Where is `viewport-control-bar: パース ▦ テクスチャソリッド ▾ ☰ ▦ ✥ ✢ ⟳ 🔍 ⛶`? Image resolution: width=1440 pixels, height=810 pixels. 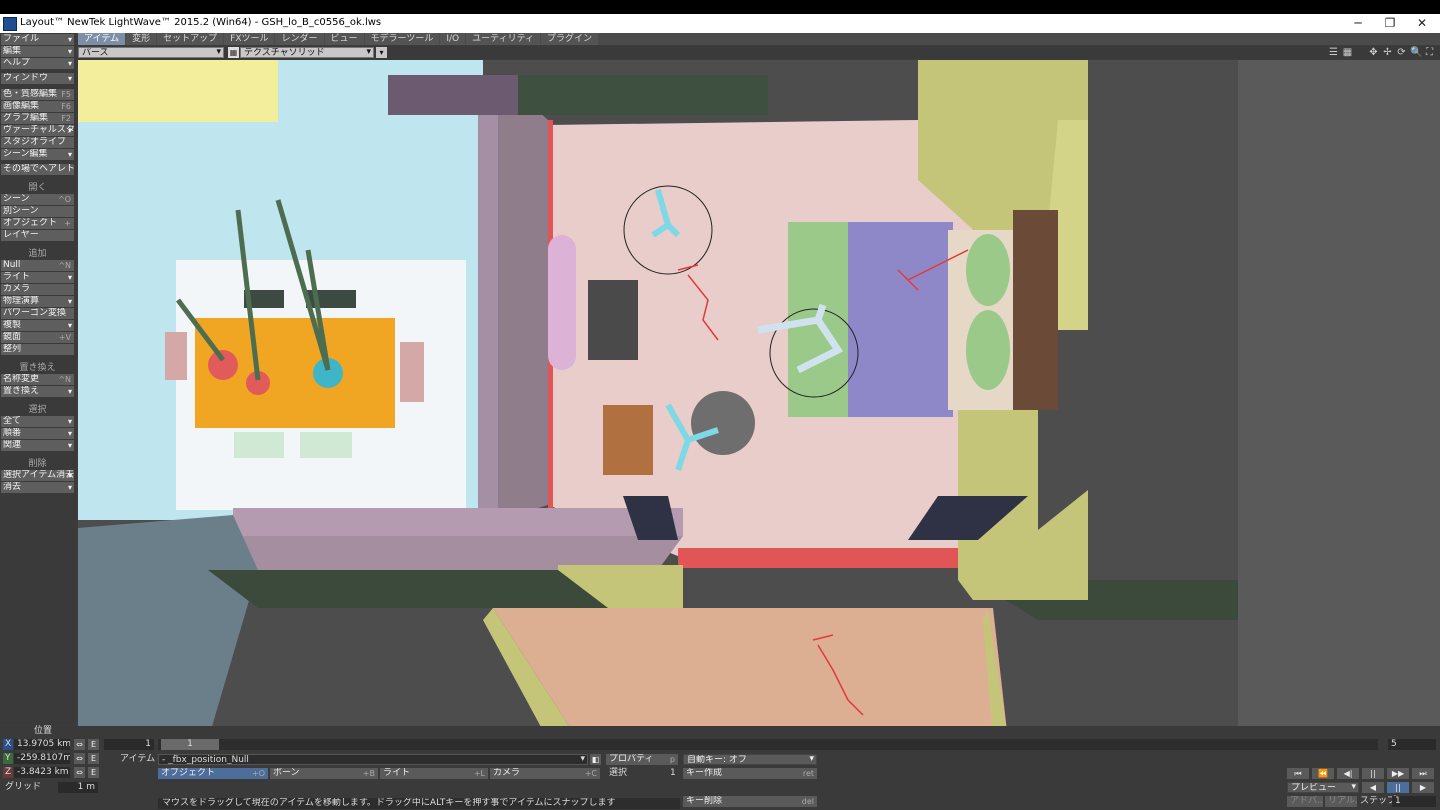
viewport-control-bar: パース ▦ テクスチャソリッド ▾ ☰ ▦ ✥ ✢ ⟳ 🔍 ⛶ is located at coordinates (759, 52).